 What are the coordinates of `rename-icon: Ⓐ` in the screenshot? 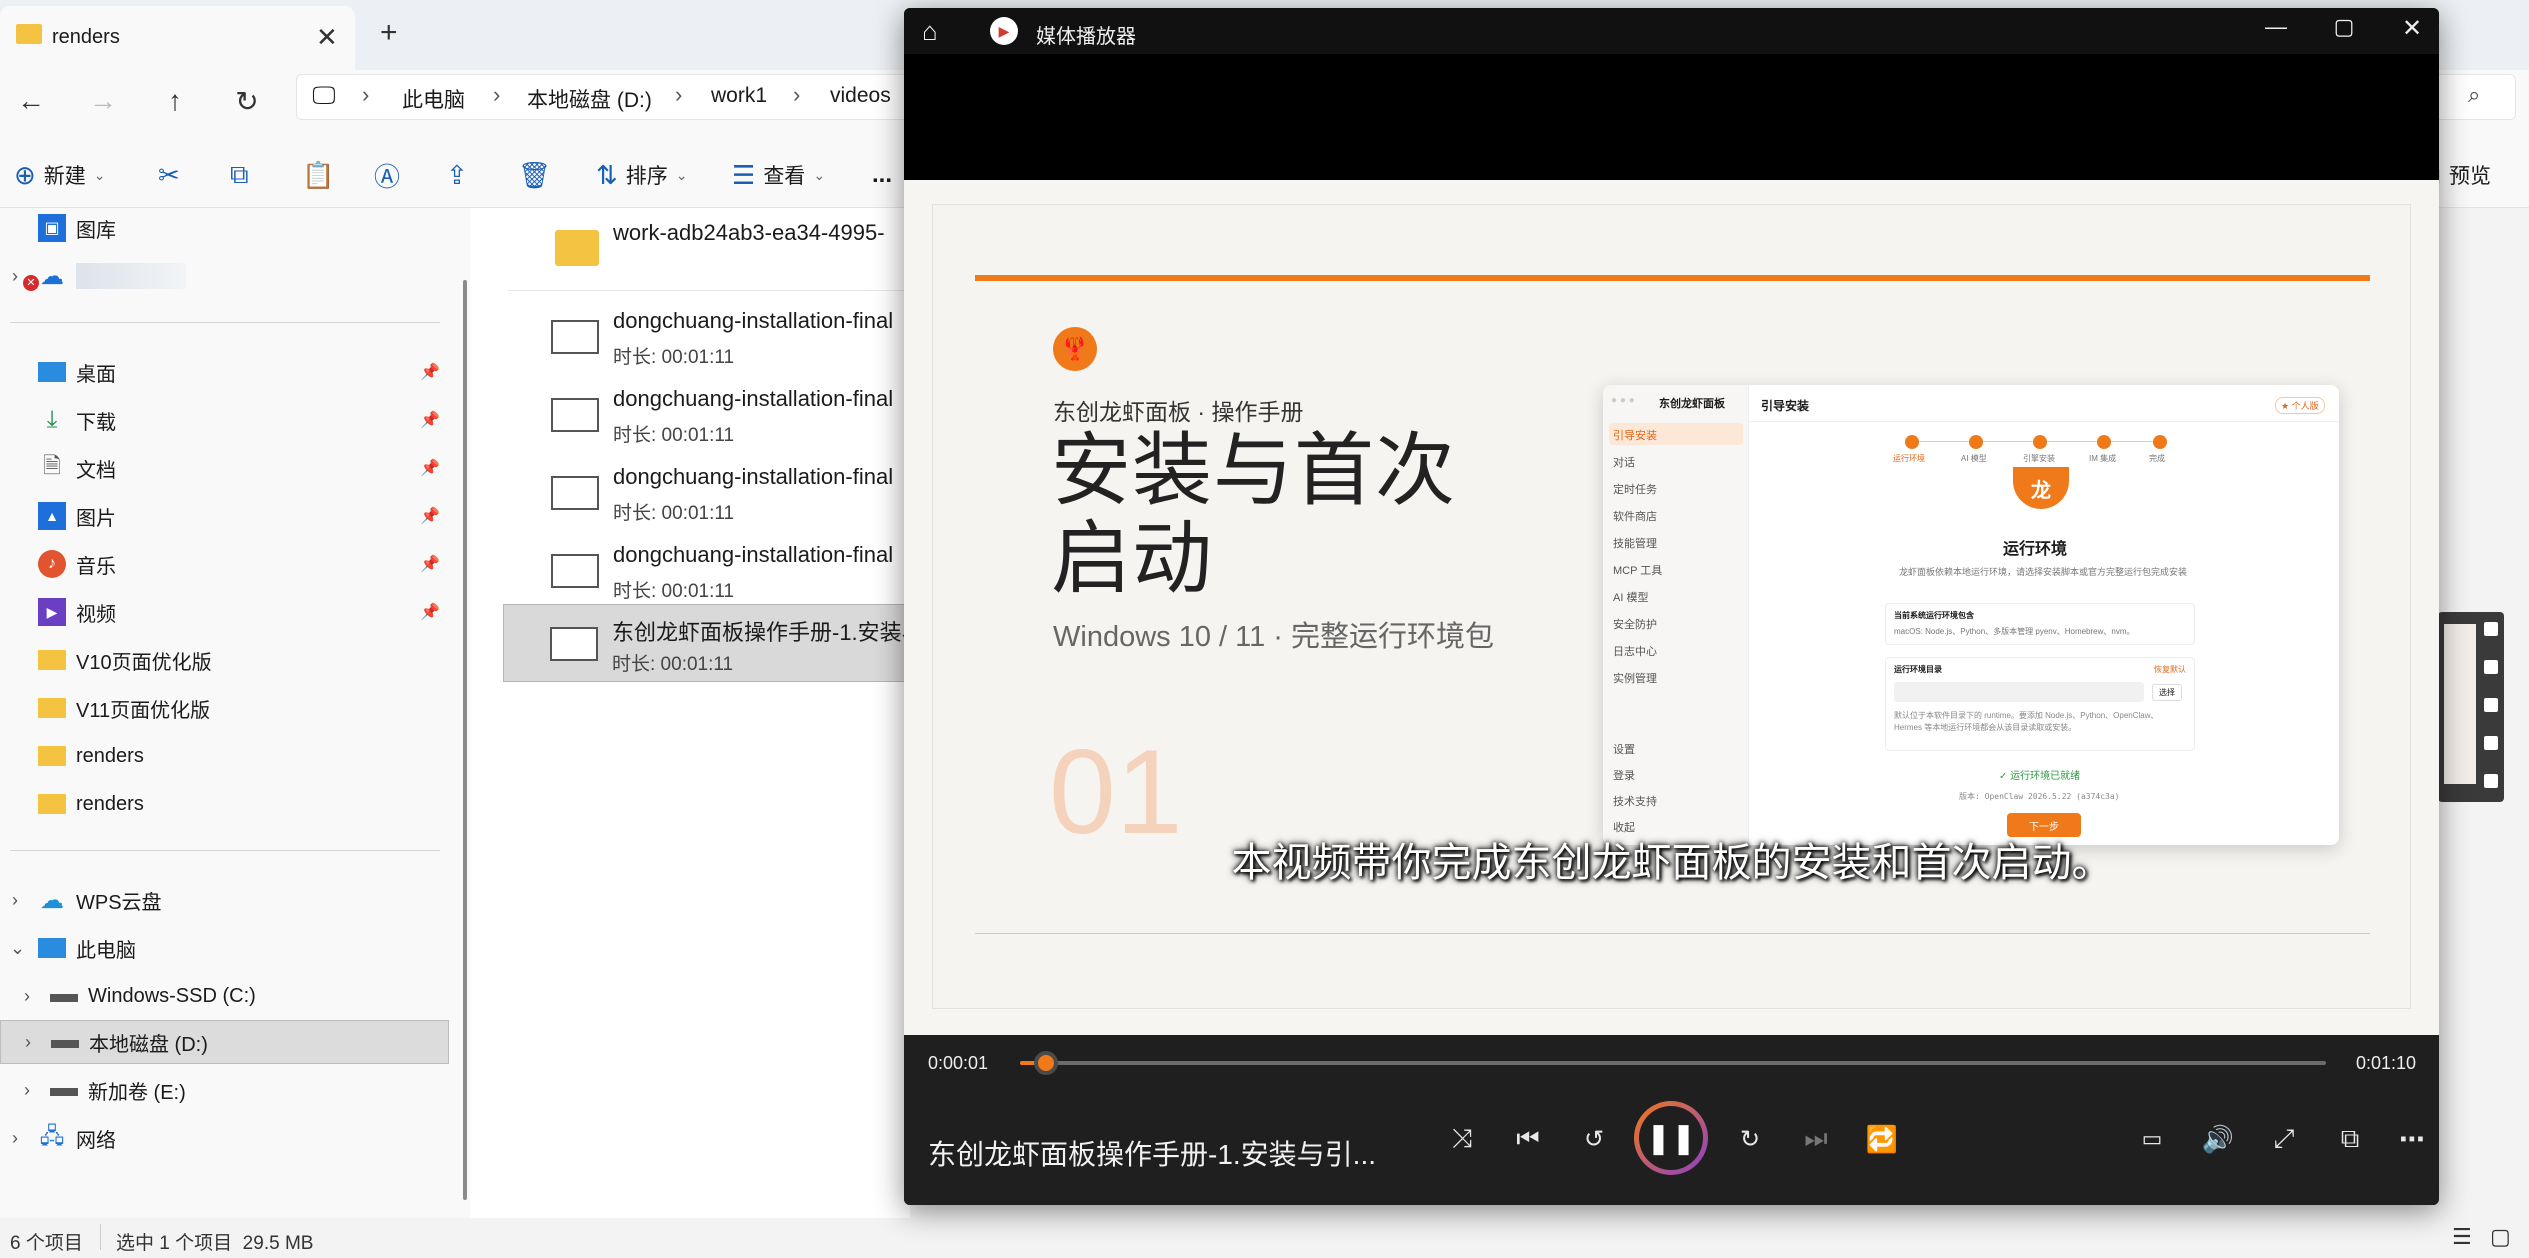 It's located at (387, 175).